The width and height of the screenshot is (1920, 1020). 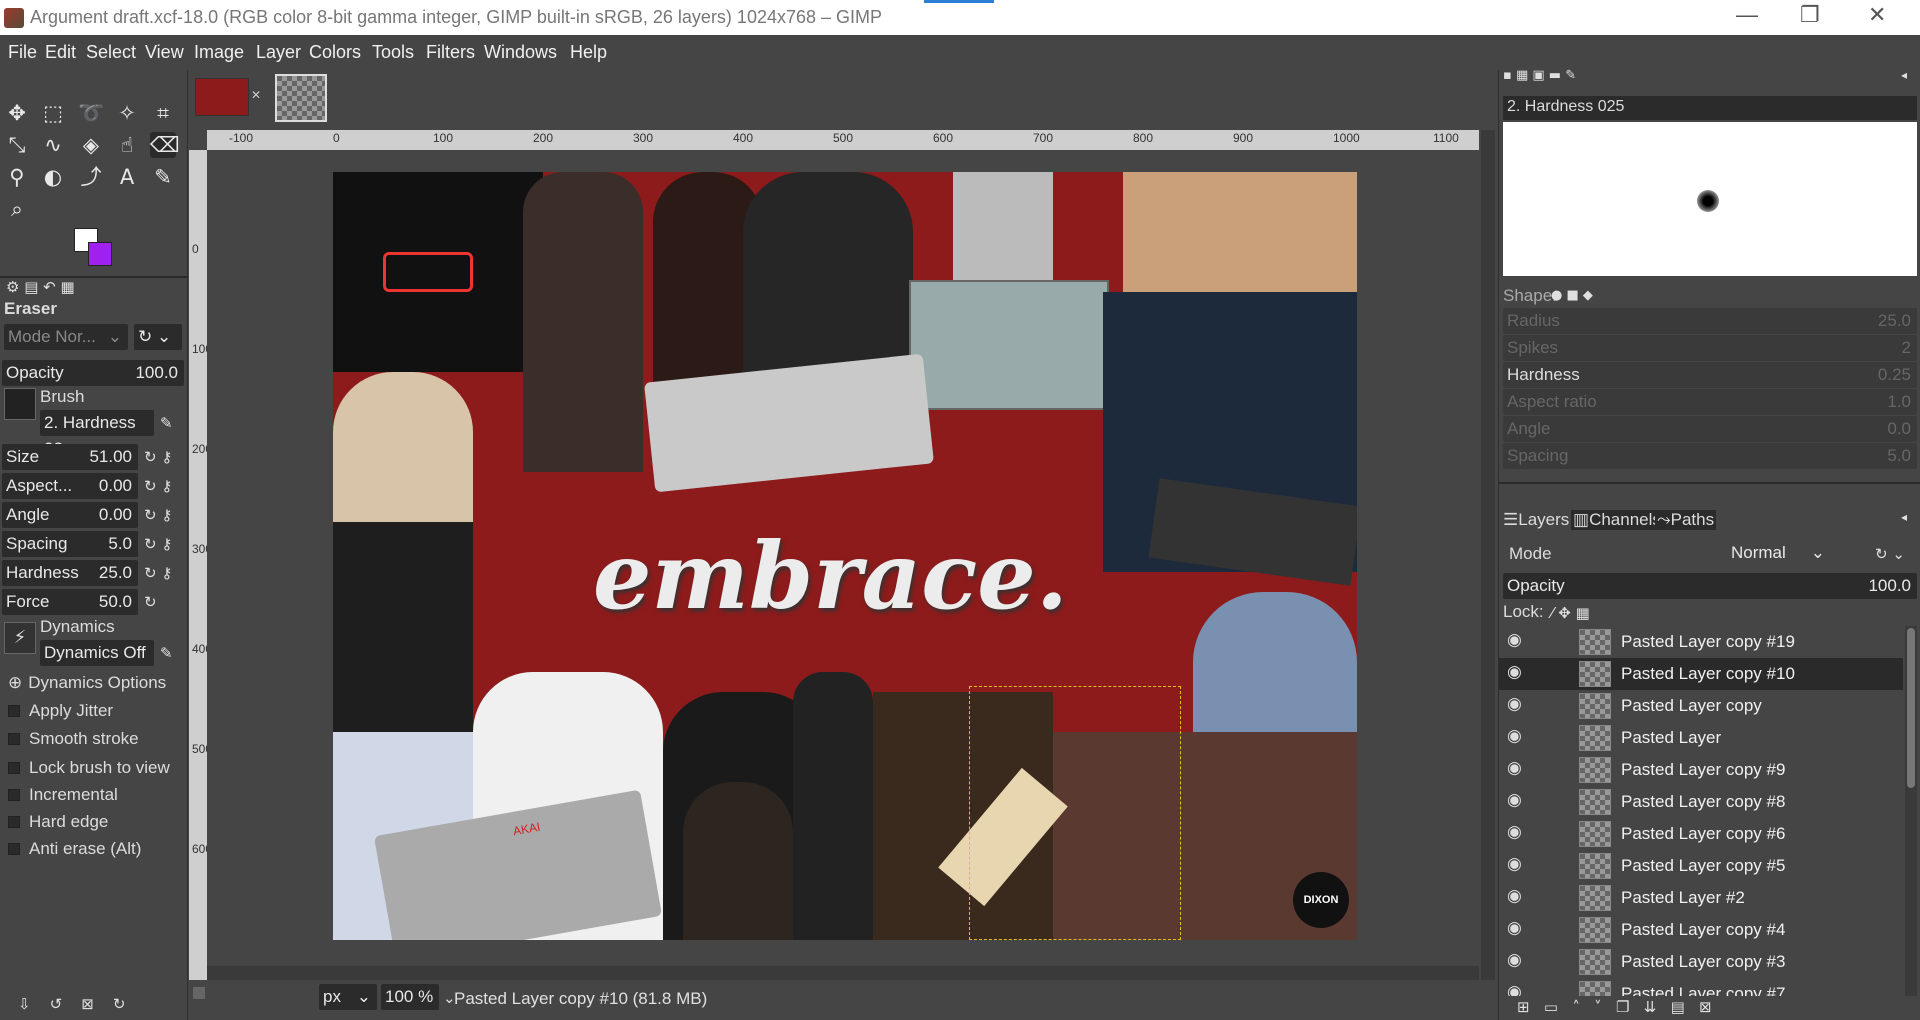 I want to click on brush-hardness-slider: Hardness 0.25, so click(x=1710, y=375).